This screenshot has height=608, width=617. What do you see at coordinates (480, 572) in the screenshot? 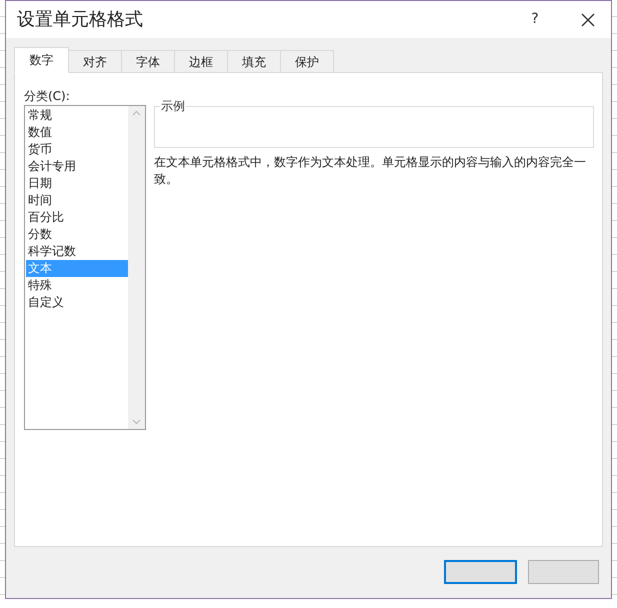
I see `default-button` at bounding box center [480, 572].